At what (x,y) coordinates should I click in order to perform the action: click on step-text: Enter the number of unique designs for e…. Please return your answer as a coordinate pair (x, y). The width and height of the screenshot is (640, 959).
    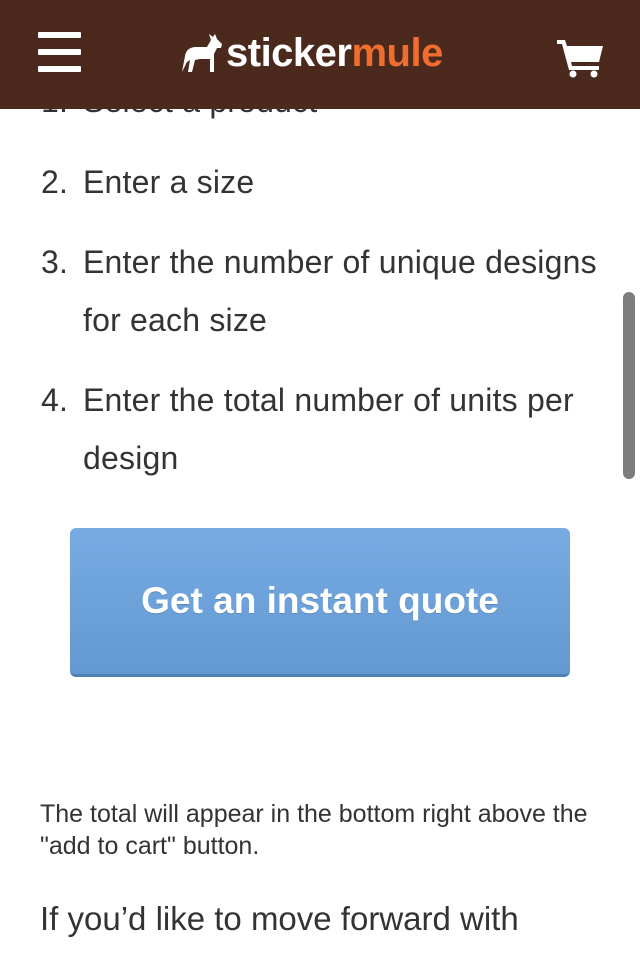
    Looking at the image, I should click on (340, 291).